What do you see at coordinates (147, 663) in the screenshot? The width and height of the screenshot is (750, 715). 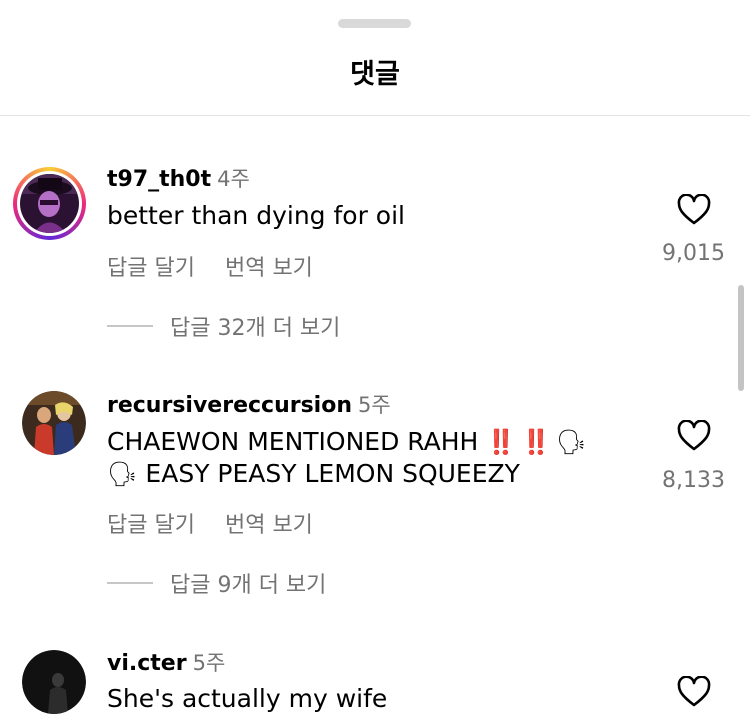 I see `username: vi.cter` at bounding box center [147, 663].